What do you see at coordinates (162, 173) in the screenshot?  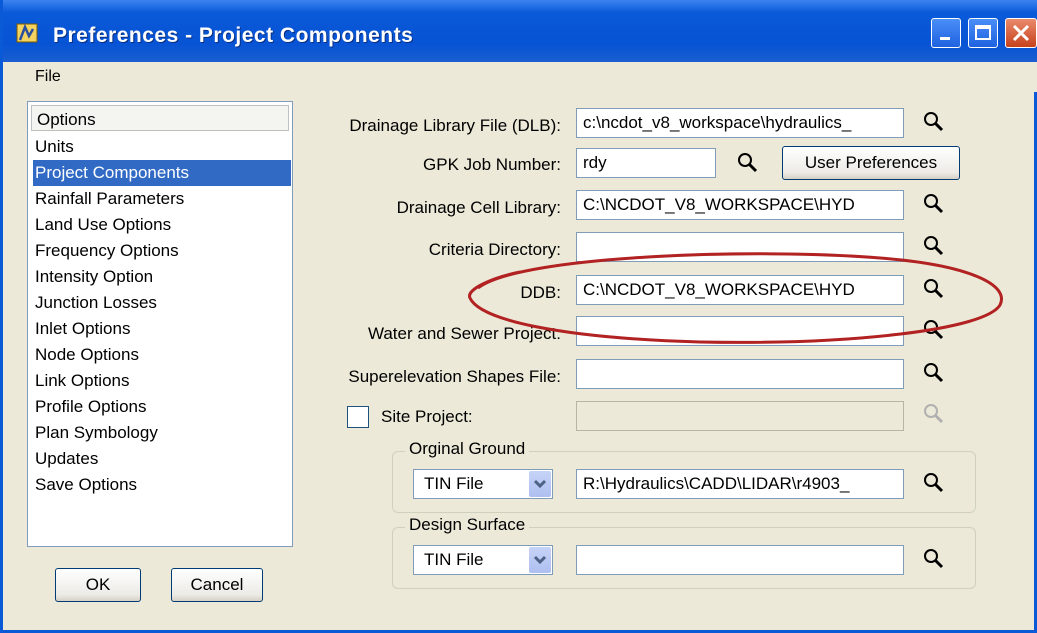 I see `list-item-project-components: Project Components` at bounding box center [162, 173].